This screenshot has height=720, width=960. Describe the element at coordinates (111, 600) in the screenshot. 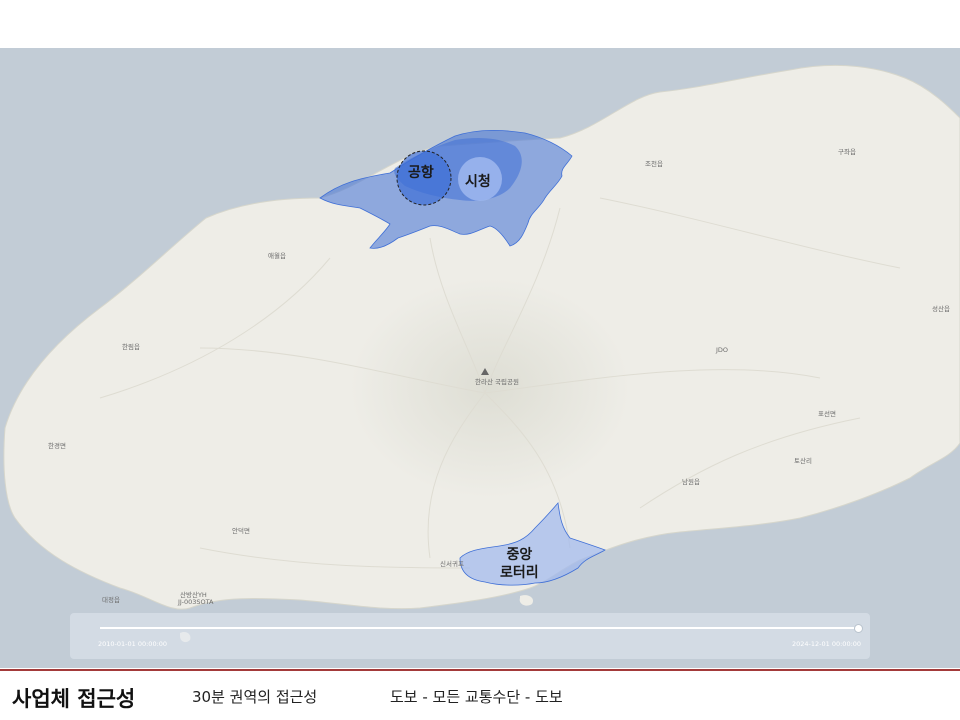

I see `place-label: 대정읍` at that location.